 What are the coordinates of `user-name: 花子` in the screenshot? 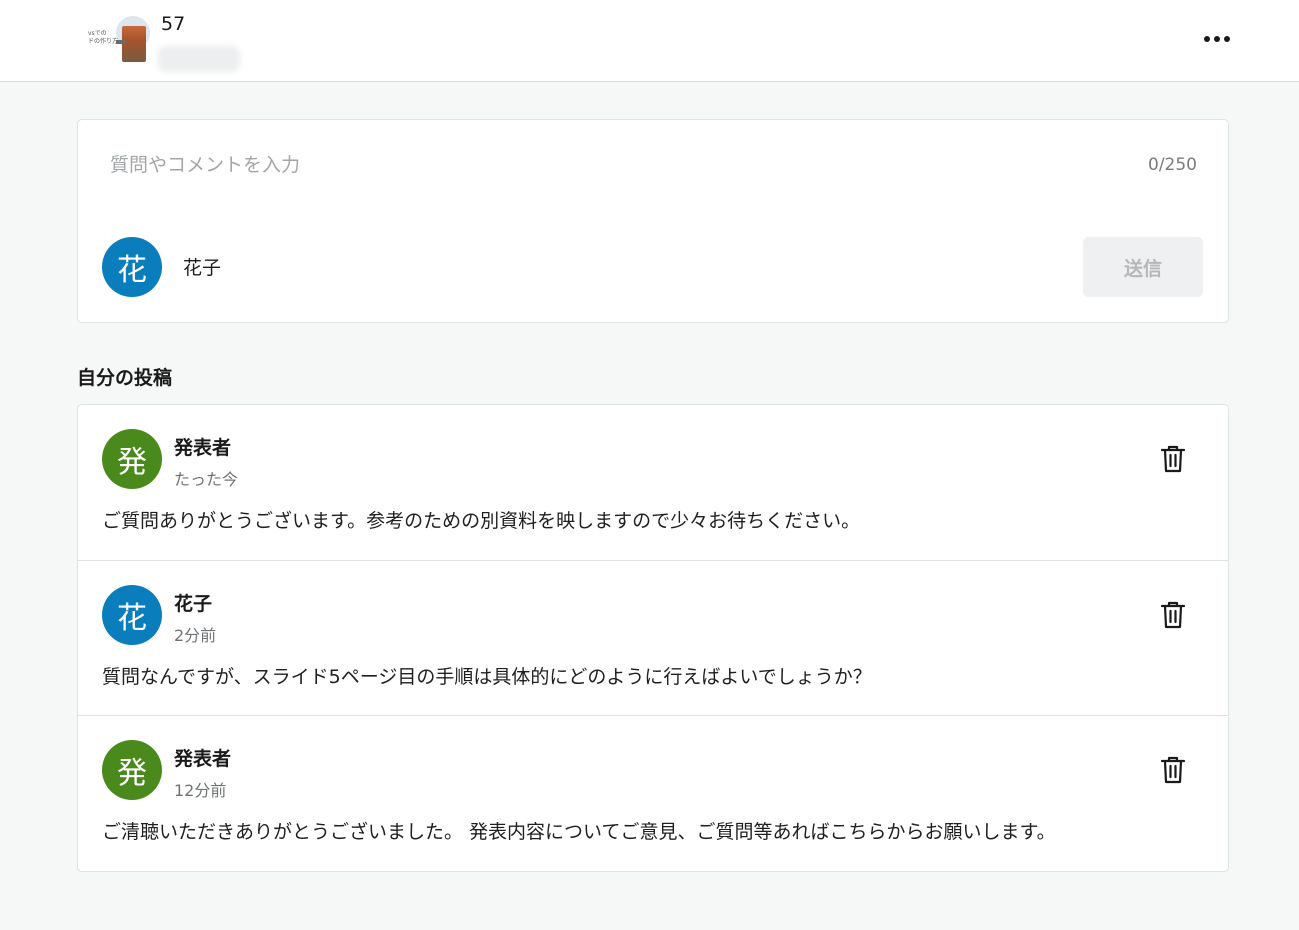 It's located at (202, 268).